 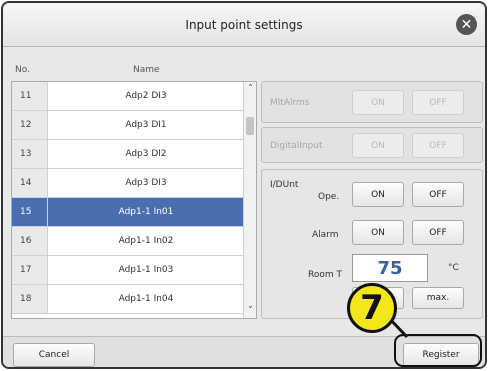 What do you see at coordinates (325, 235) in the screenshot?
I see `alarm-label: Alarm` at bounding box center [325, 235].